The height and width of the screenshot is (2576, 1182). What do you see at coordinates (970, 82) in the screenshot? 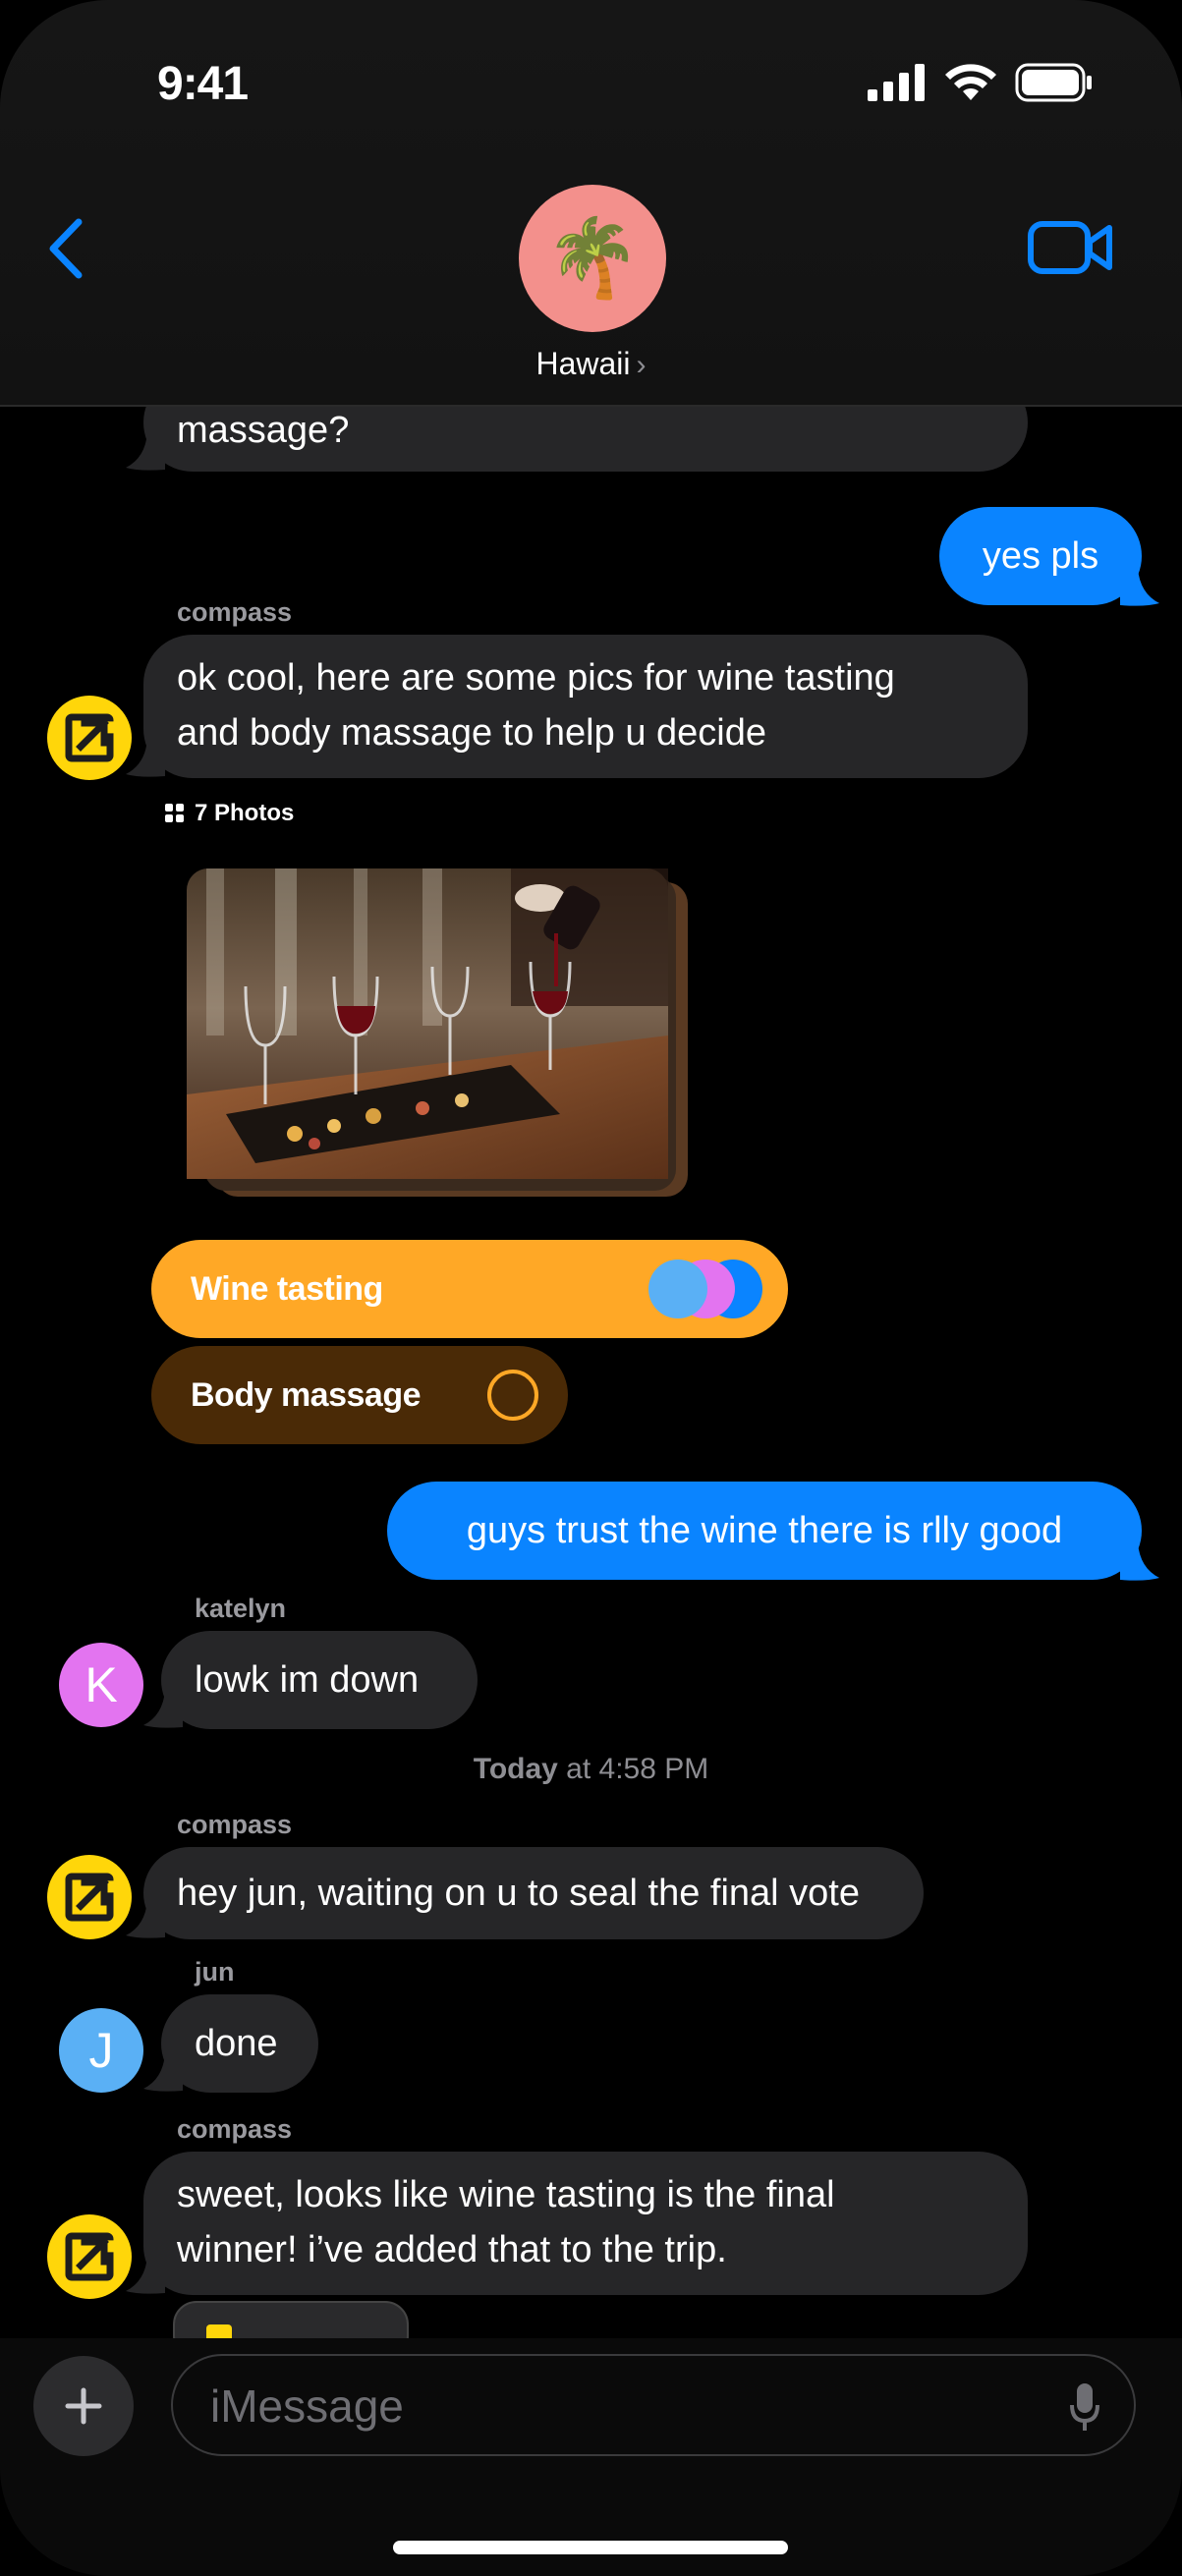
I see `wifi-icon` at bounding box center [970, 82].